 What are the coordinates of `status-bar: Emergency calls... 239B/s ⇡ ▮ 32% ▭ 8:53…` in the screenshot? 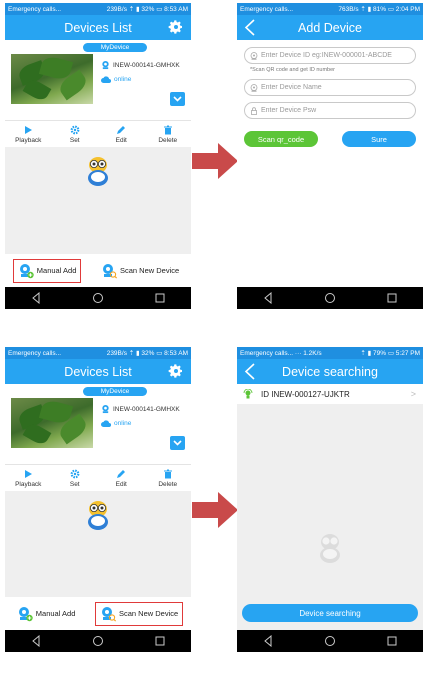 It's located at (98, 353).